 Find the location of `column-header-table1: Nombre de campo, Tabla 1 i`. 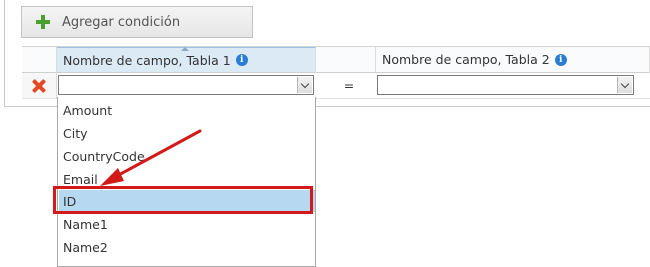

column-header-table1: Nombre de campo, Tabla 1 i is located at coordinates (186, 60).